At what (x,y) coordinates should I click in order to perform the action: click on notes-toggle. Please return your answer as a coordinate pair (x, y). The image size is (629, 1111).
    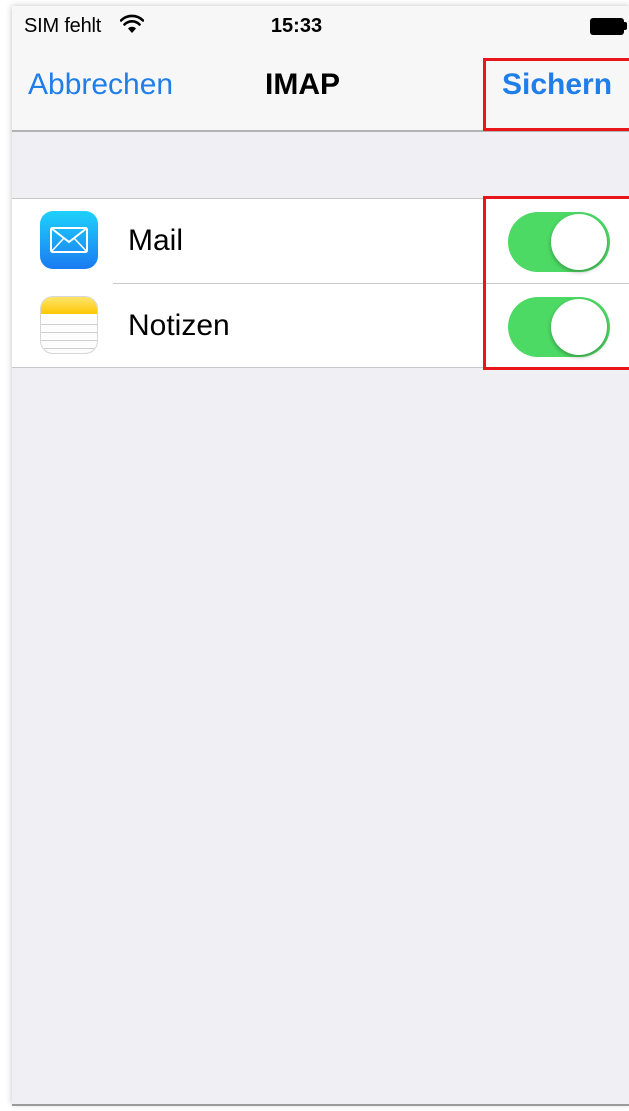
    Looking at the image, I should click on (559, 327).